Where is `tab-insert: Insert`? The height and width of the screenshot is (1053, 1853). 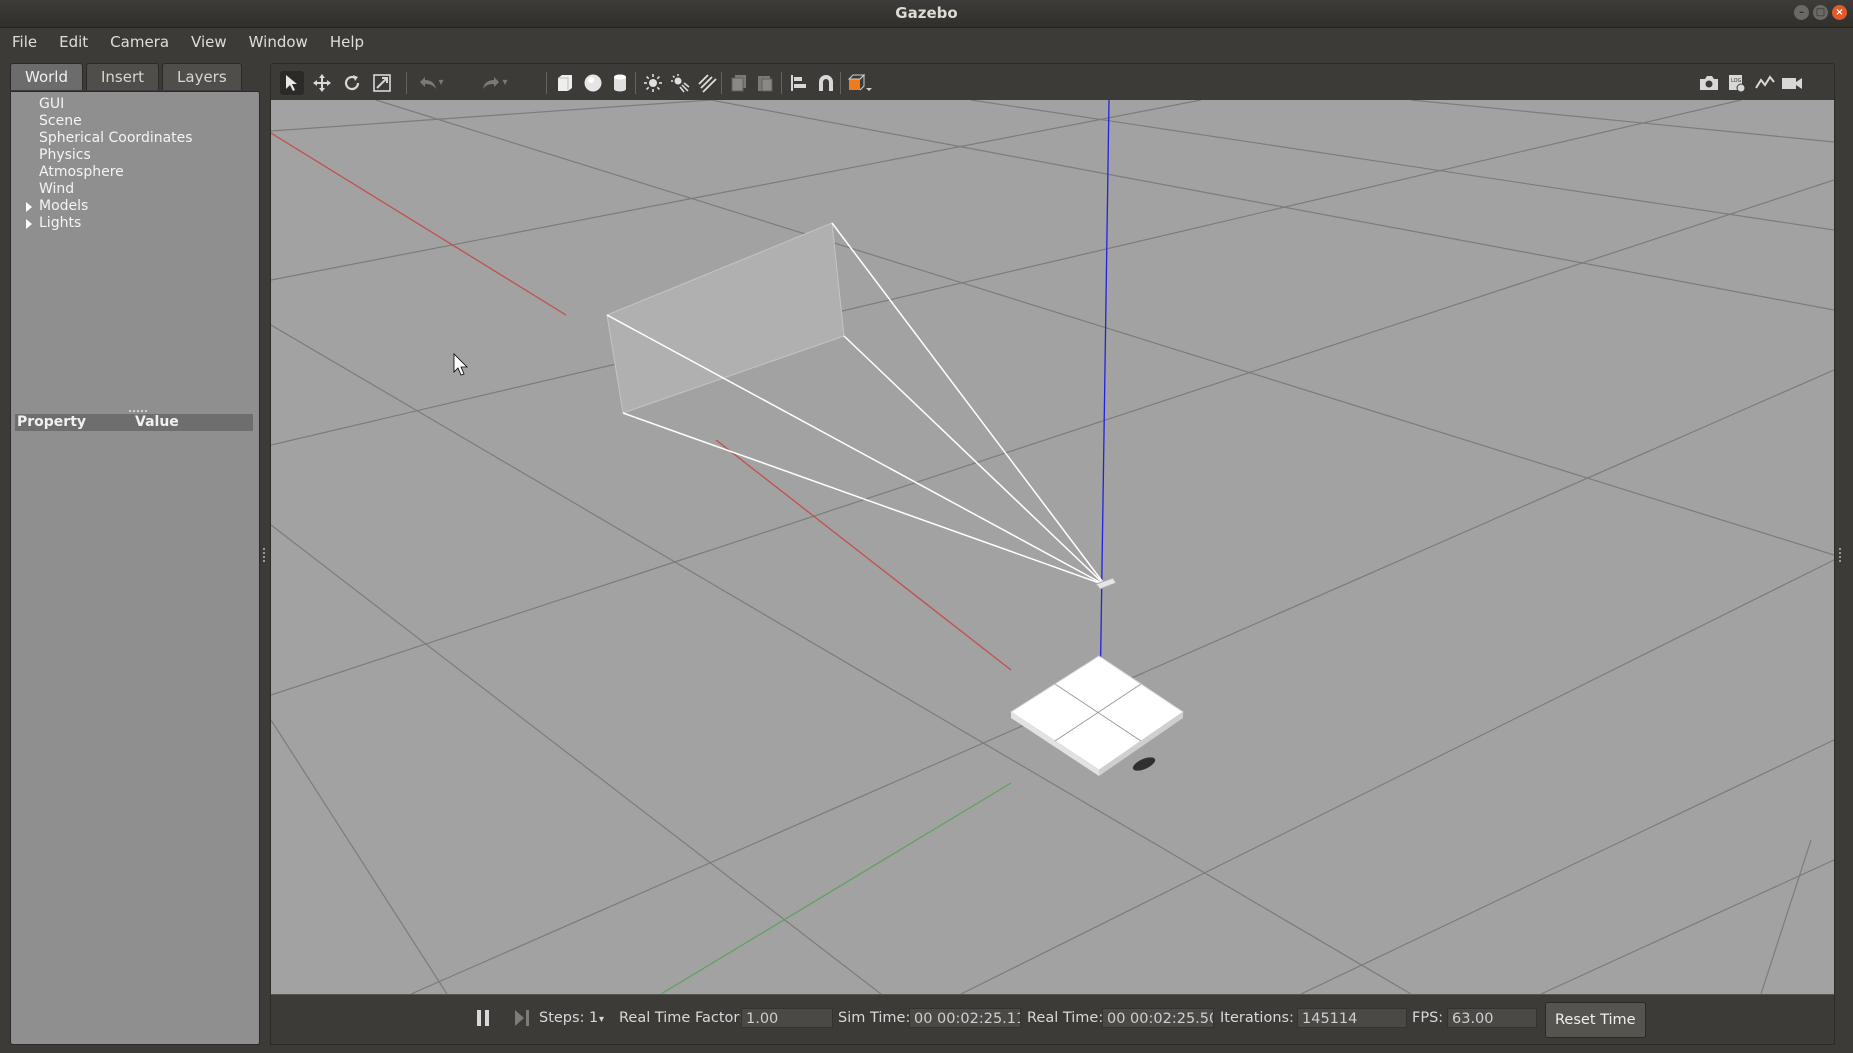 tab-insert: Insert is located at coordinates (123, 76).